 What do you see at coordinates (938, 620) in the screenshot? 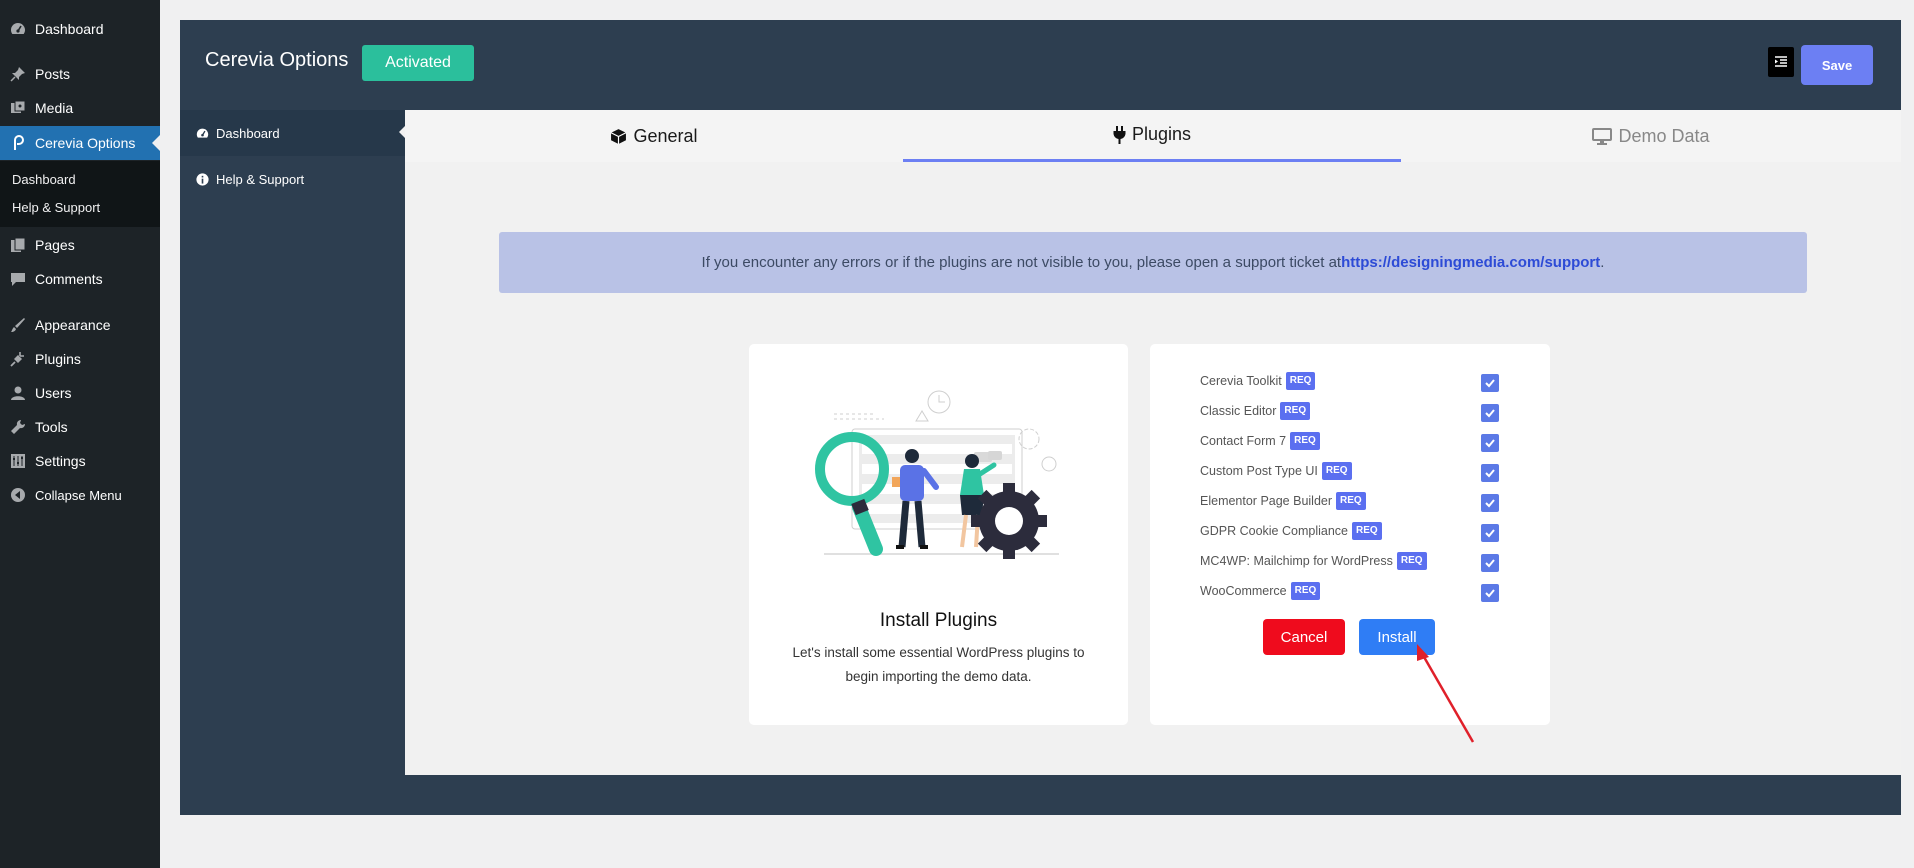
I see `card-title: Install Plugins` at bounding box center [938, 620].